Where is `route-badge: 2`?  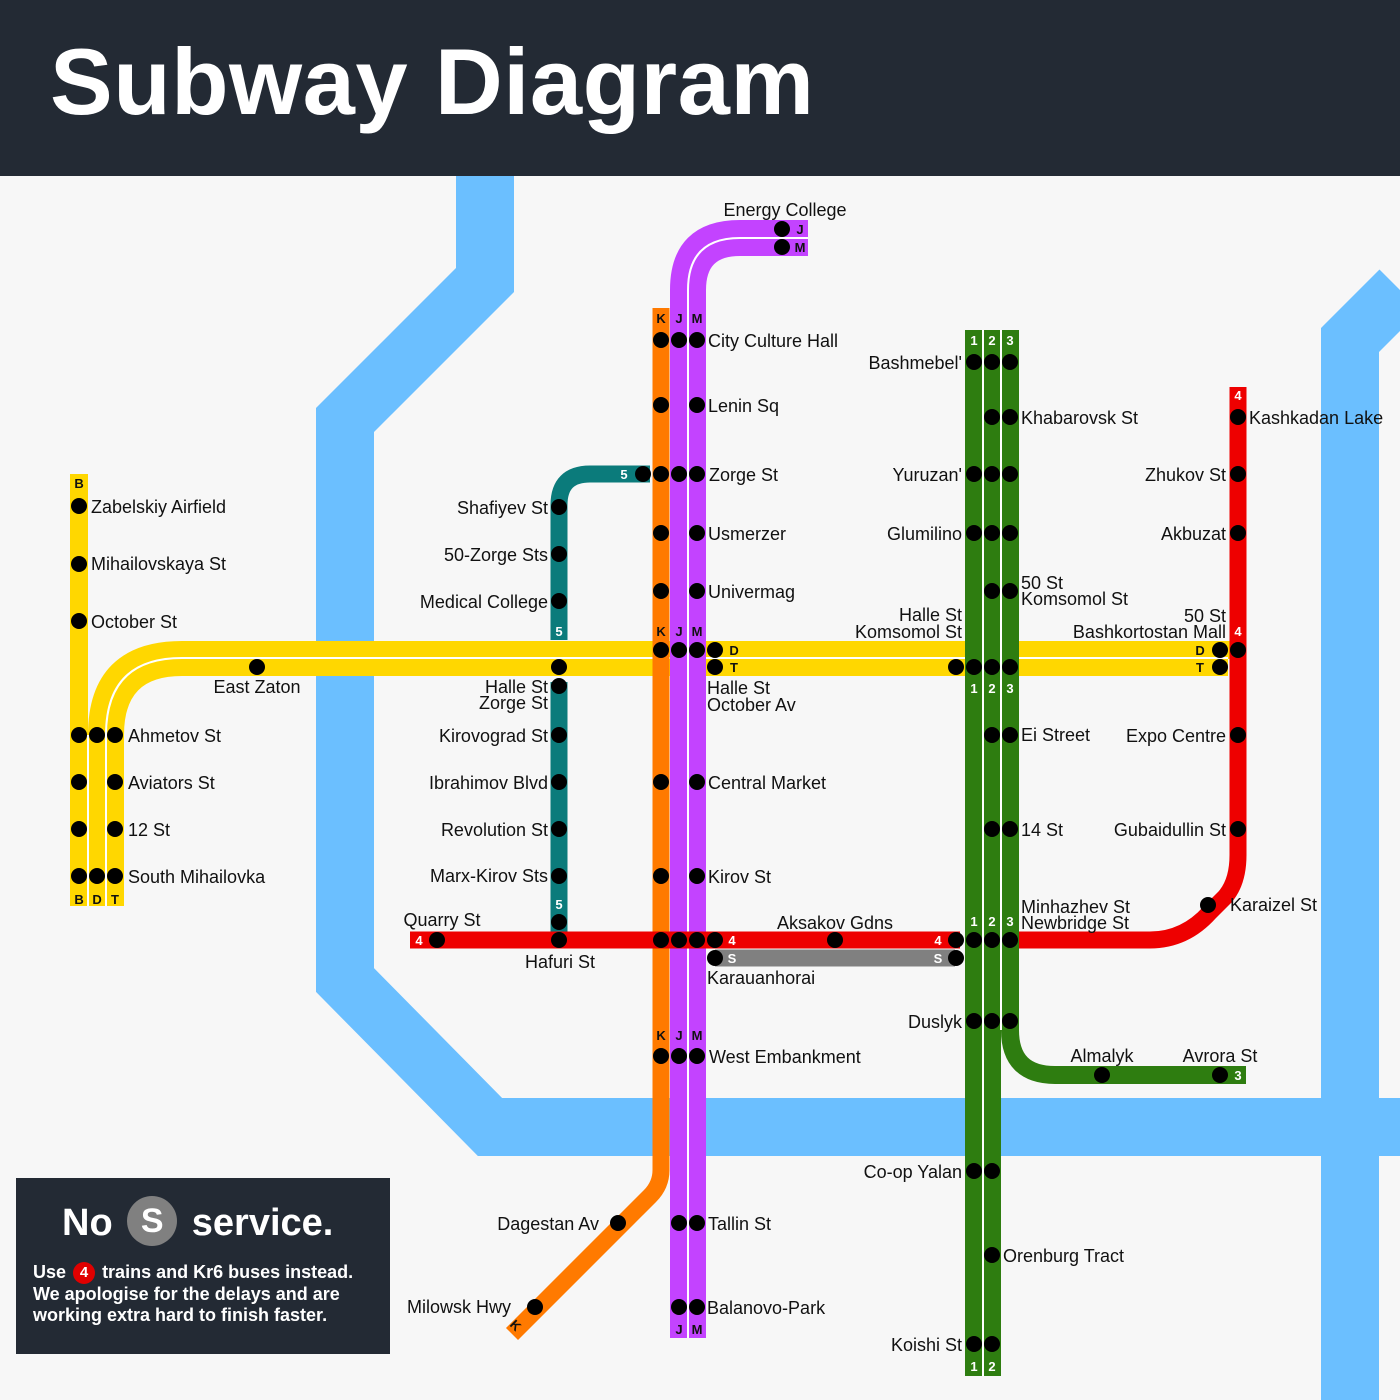 route-badge: 2 is located at coordinates (991, 340).